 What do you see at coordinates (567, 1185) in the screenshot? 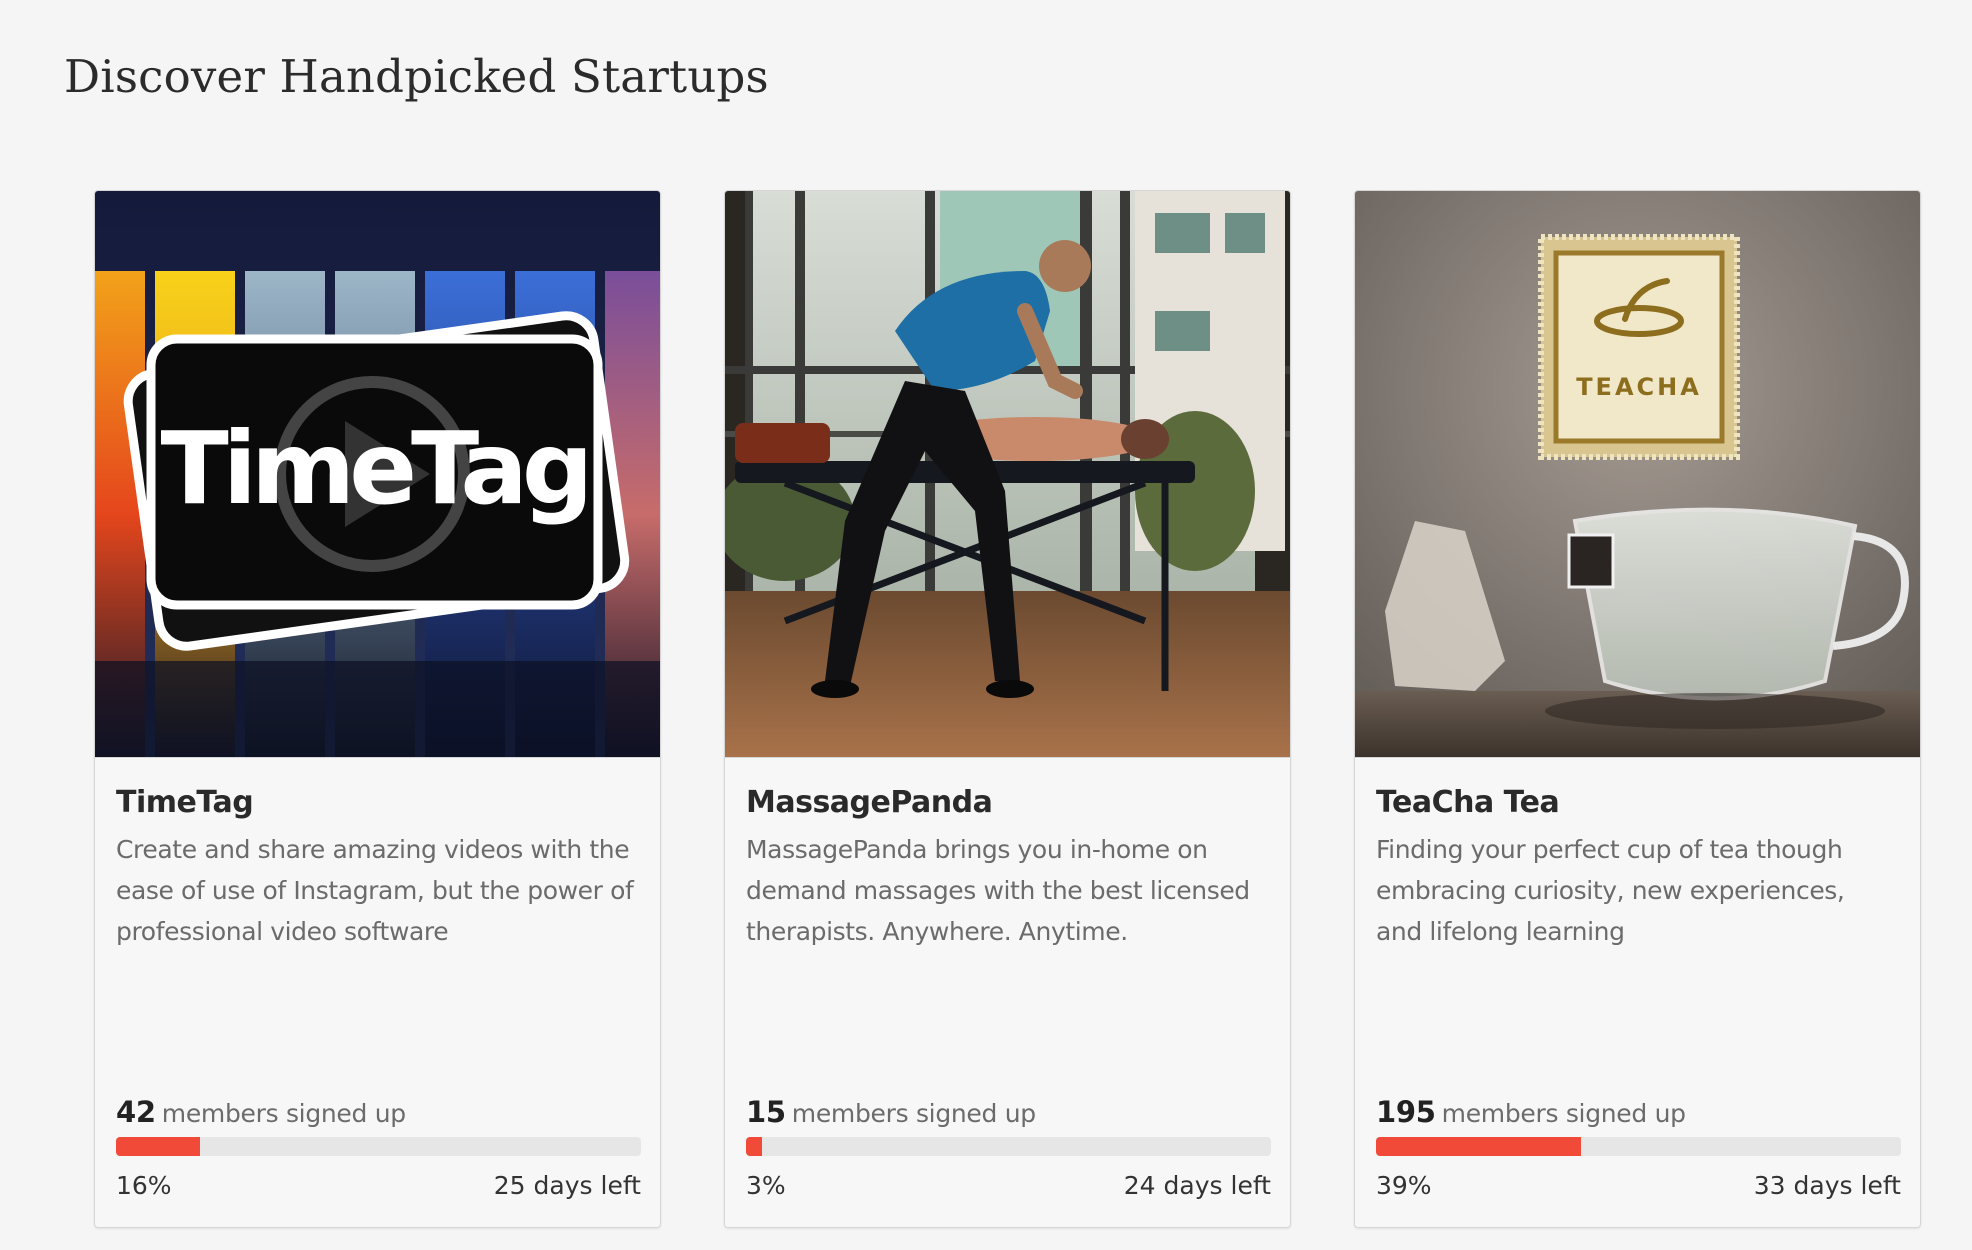
I see `days-left: 25 days left` at bounding box center [567, 1185].